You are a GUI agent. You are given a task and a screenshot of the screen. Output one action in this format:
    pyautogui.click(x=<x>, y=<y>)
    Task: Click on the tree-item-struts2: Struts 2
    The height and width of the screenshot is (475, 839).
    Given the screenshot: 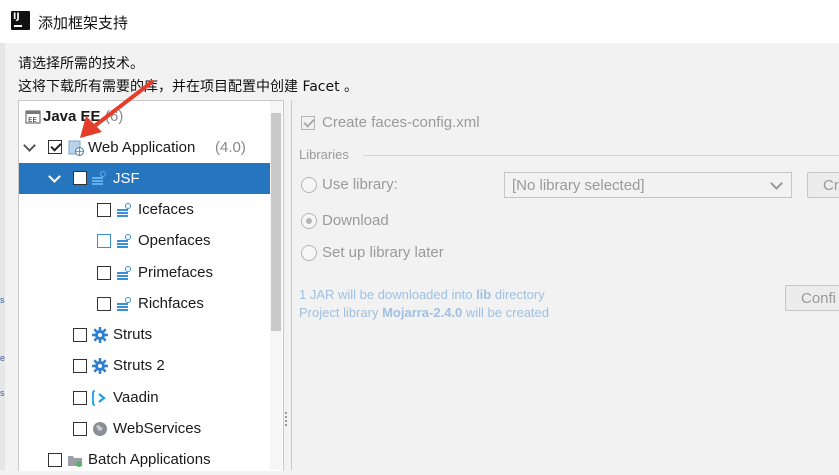 What is the action you would take?
    pyautogui.click(x=144, y=365)
    